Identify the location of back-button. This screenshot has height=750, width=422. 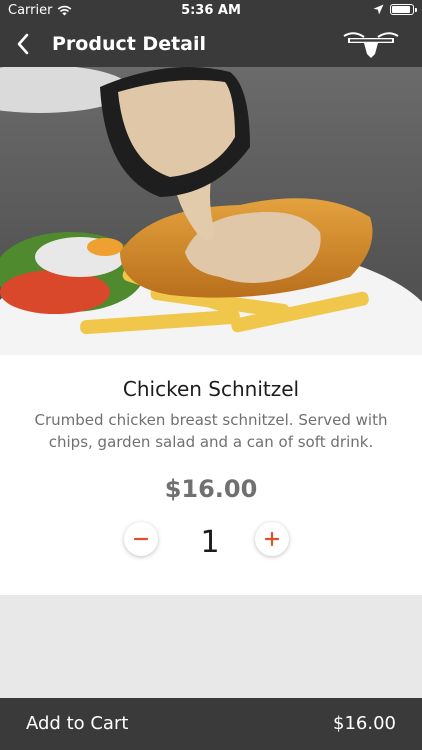
(23, 44).